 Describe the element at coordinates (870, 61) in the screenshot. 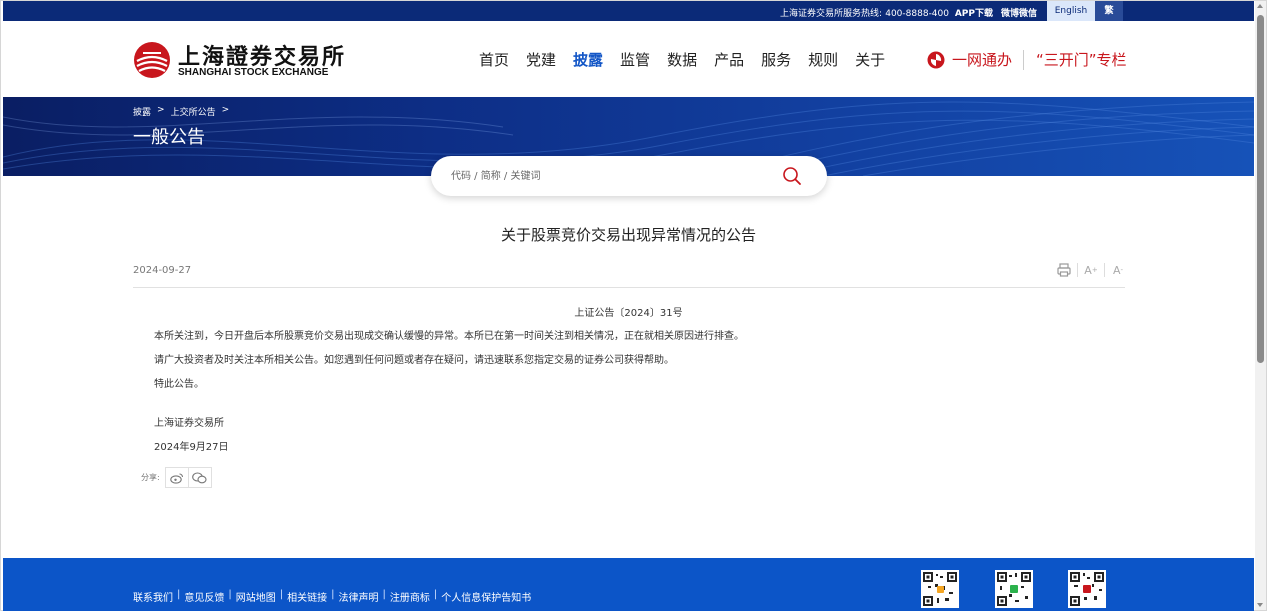

I see `nav-about: 关于` at that location.